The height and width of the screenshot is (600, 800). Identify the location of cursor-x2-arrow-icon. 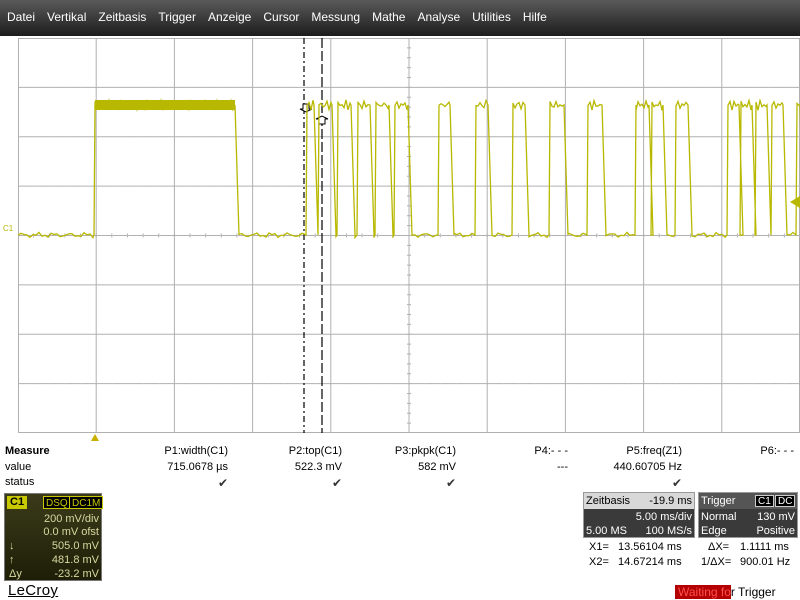
(322, 120).